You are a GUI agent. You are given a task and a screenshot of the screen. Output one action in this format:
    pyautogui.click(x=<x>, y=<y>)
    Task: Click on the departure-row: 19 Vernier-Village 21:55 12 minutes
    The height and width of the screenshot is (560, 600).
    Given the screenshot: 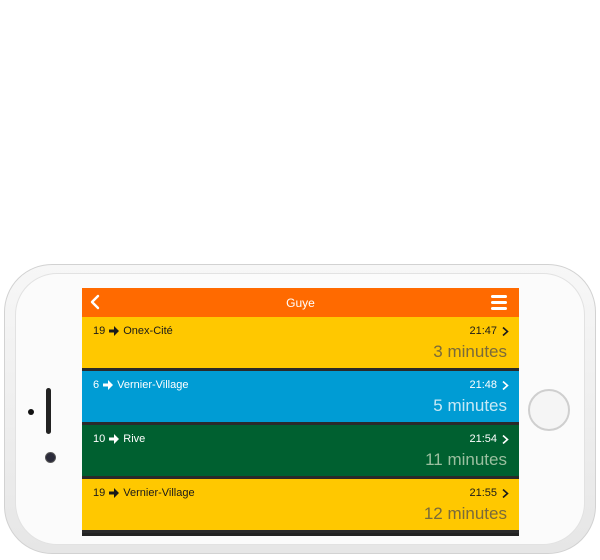 What is the action you would take?
    pyautogui.click(x=300, y=506)
    